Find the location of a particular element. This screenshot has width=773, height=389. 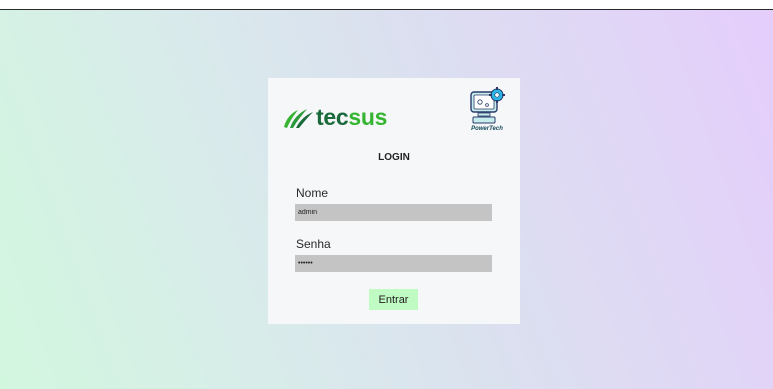

computer-gear-icon is located at coordinates (487, 105).